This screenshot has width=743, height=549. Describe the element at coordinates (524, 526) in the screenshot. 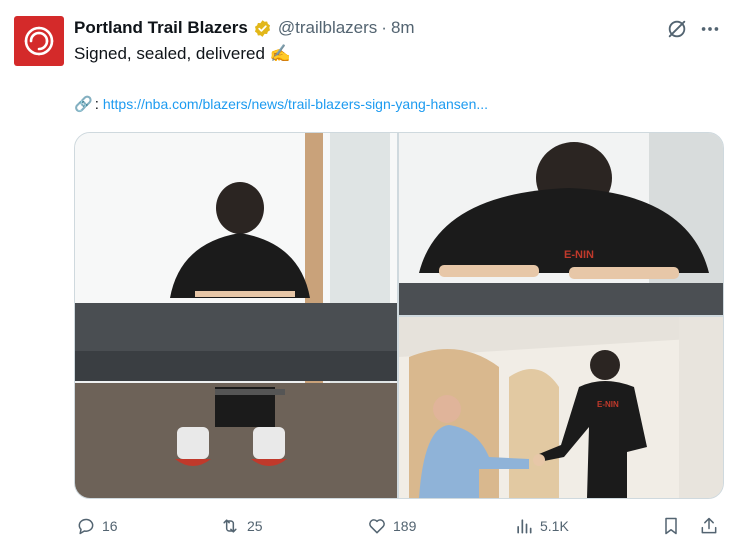

I see `views-icon` at that location.